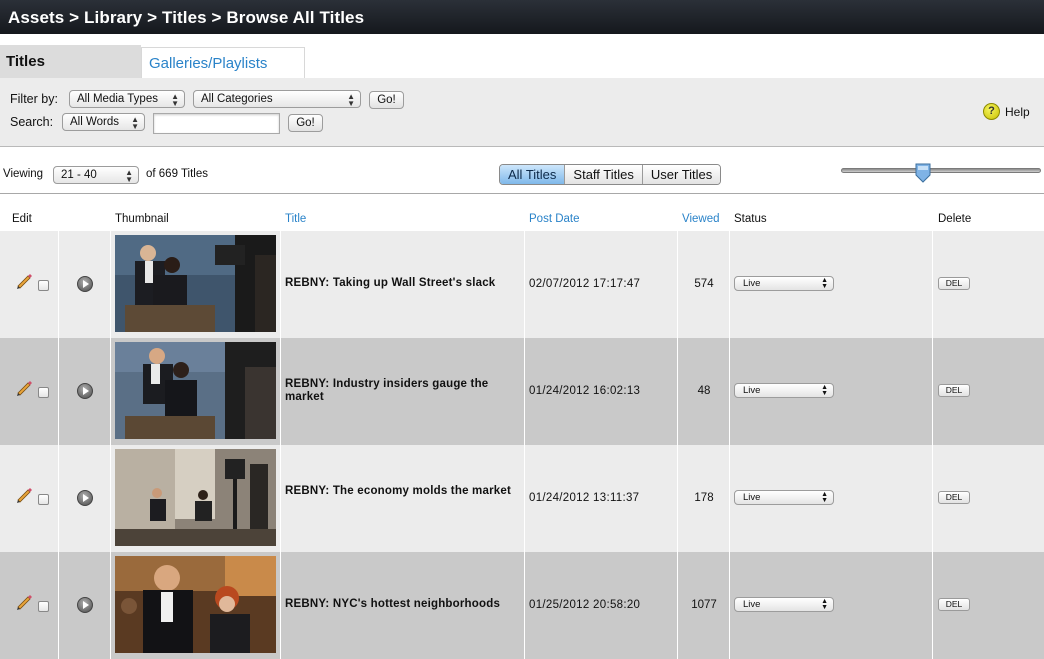 Image resolution: width=1044 pixels, height=659 pixels. Describe the element at coordinates (237, 99) in the screenshot. I see `category-value: All Categories` at that location.